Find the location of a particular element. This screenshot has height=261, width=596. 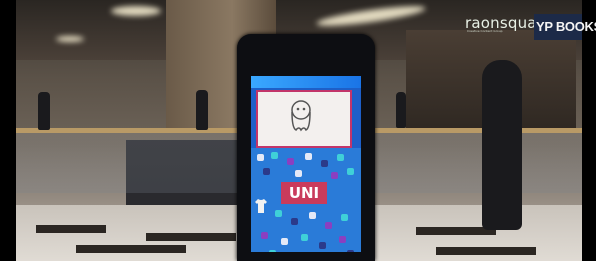

screen-top-bar is located at coordinates (306, 82).